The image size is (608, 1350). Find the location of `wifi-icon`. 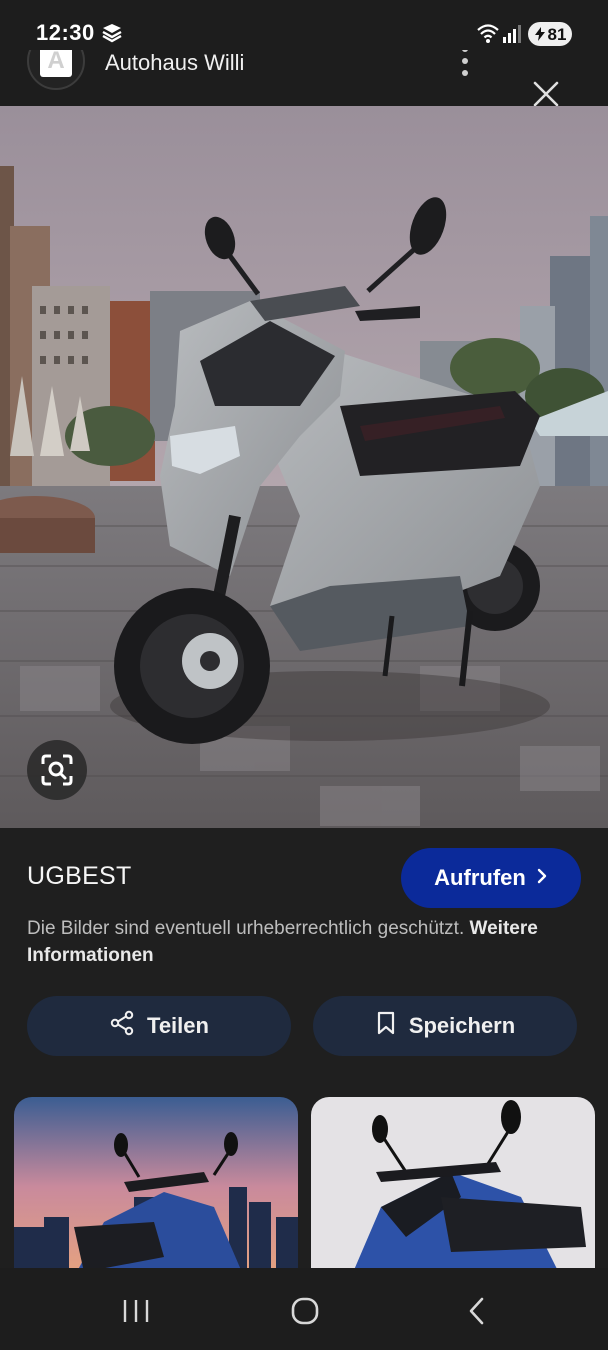

wifi-icon is located at coordinates (488, 35).